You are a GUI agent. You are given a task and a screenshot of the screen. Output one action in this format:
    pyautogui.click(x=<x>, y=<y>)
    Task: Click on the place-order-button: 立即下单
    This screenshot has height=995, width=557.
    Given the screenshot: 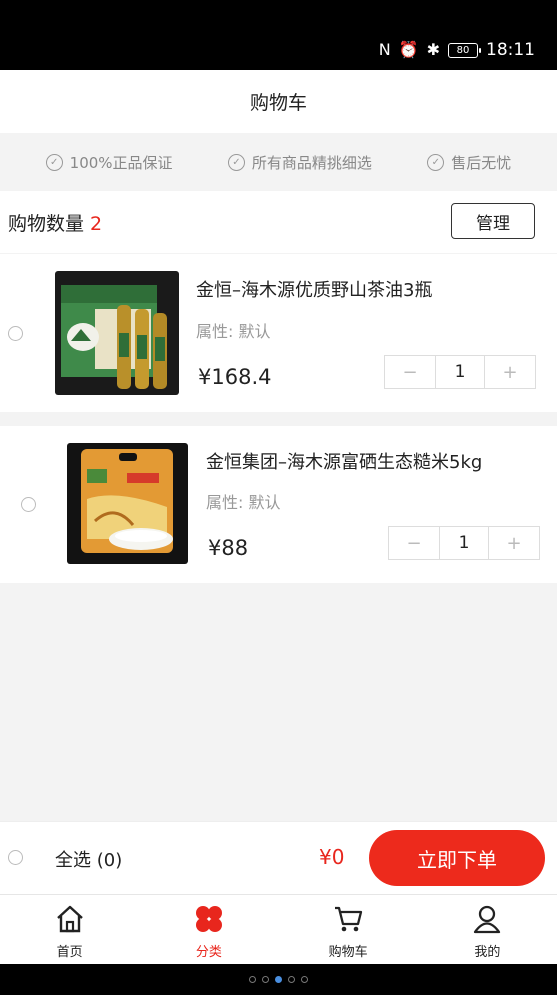 What is the action you would take?
    pyautogui.click(x=457, y=858)
    